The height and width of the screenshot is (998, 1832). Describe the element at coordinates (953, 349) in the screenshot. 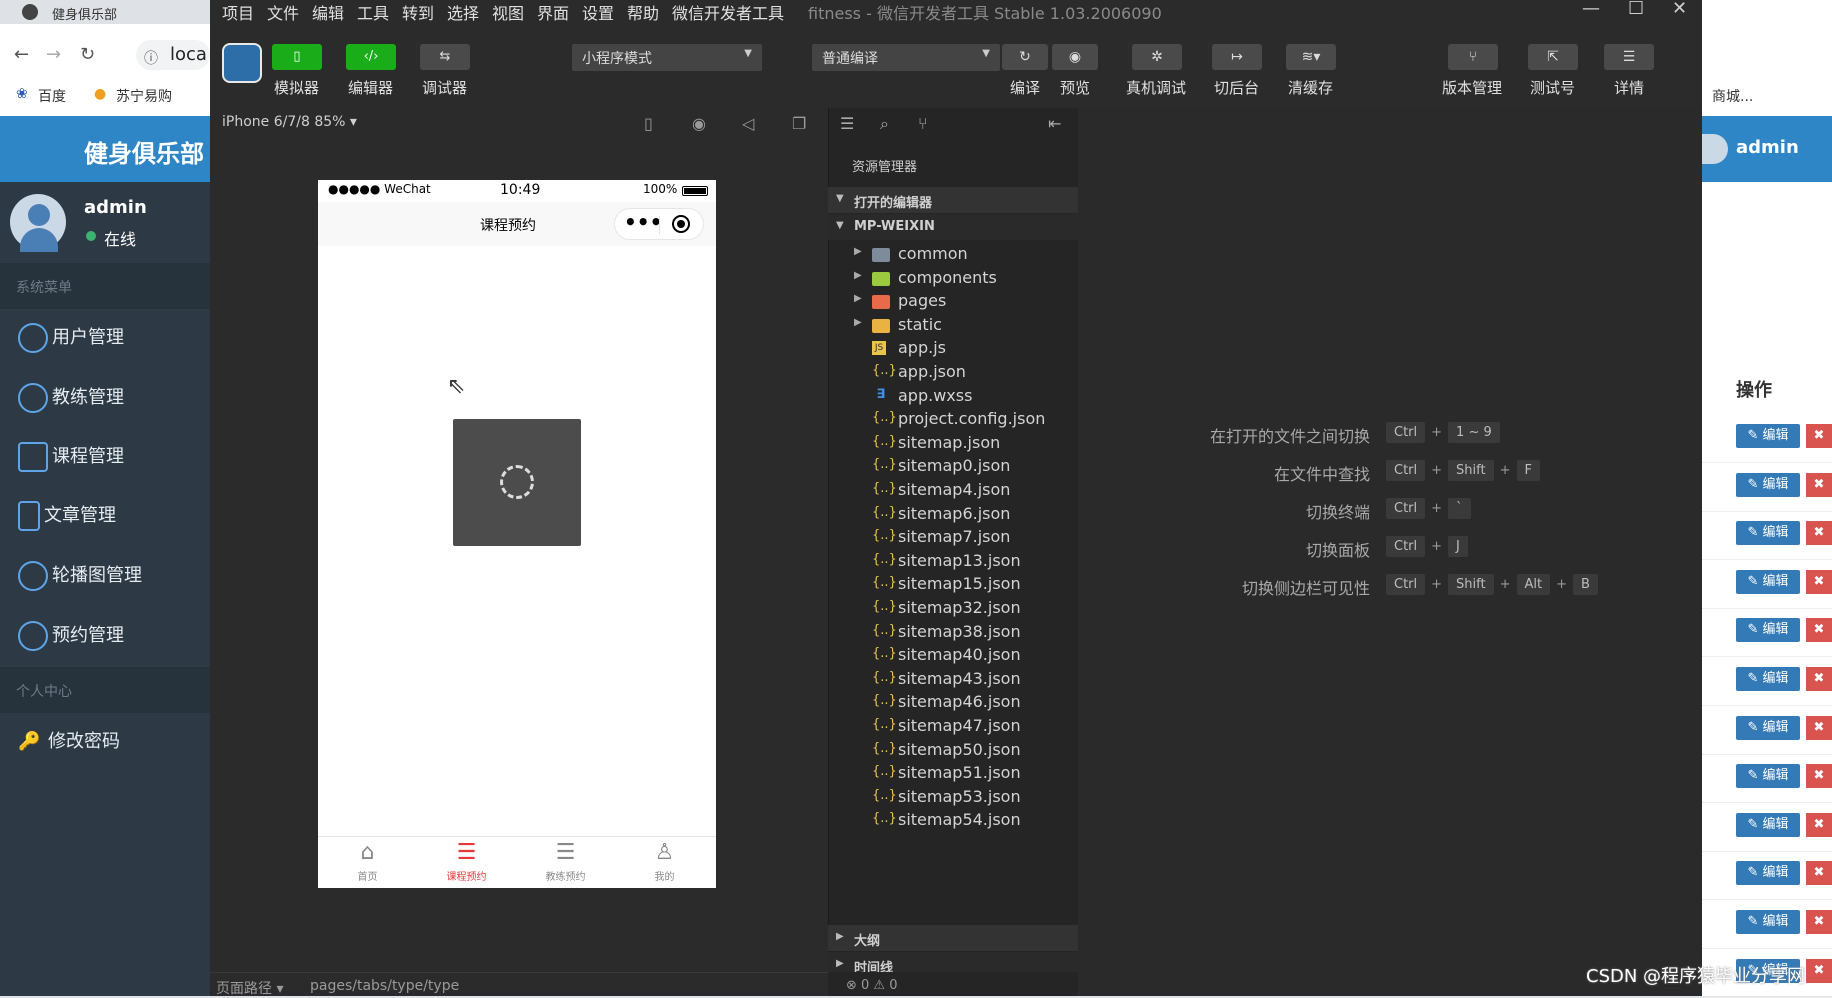

I see `tree-file: JS app.js` at that location.